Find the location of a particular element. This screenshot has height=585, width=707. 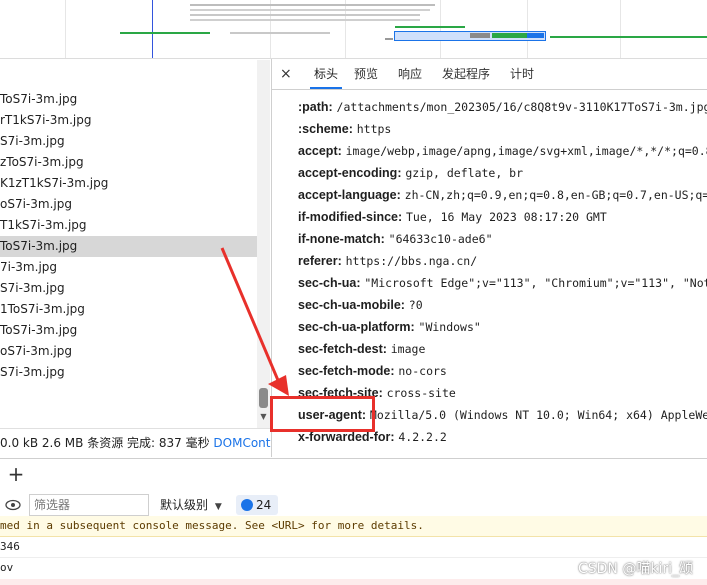

header-name: :path: is located at coordinates (315, 107).